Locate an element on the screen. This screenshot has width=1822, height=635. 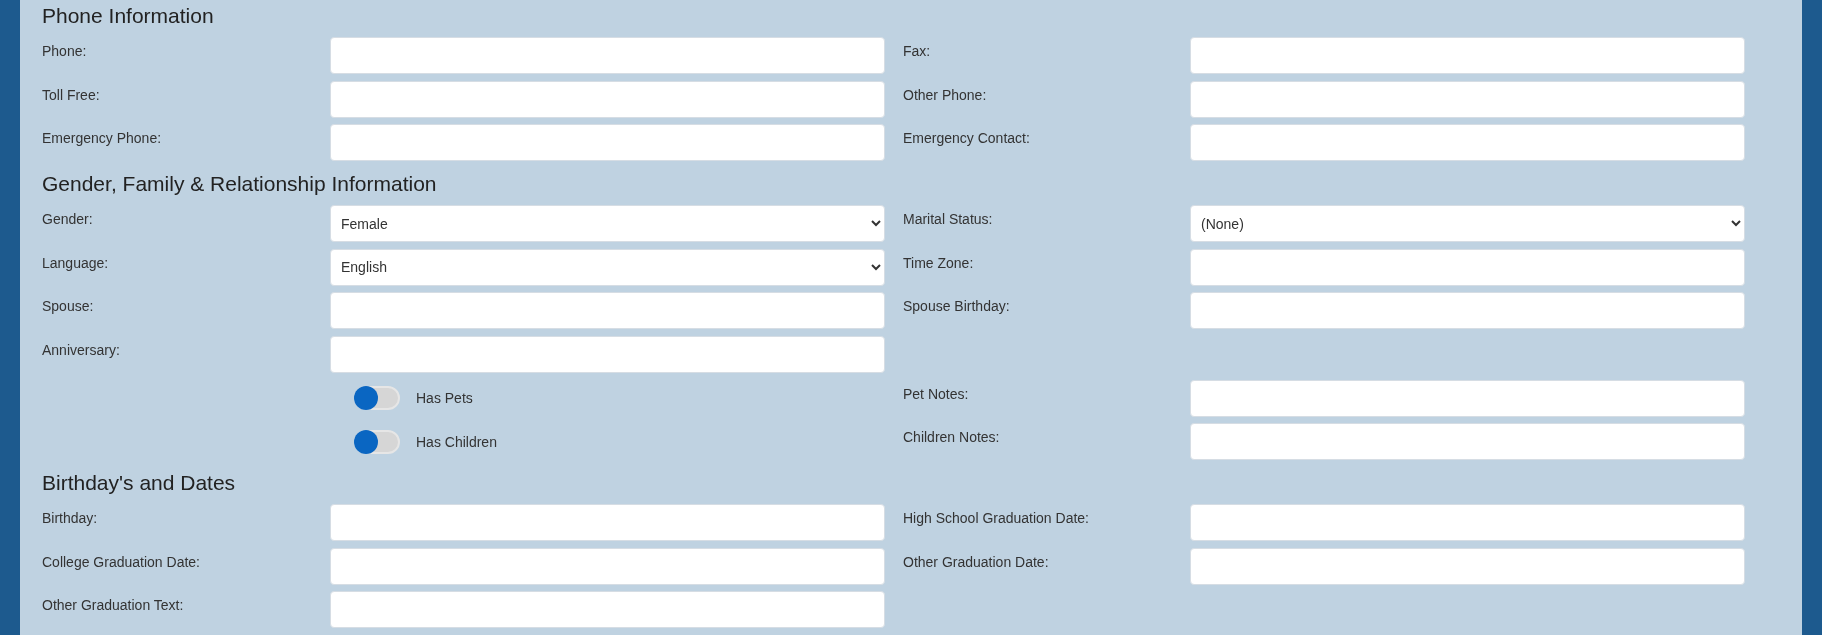
field-label: Emergency Contact: is located at coordinates (966, 138).